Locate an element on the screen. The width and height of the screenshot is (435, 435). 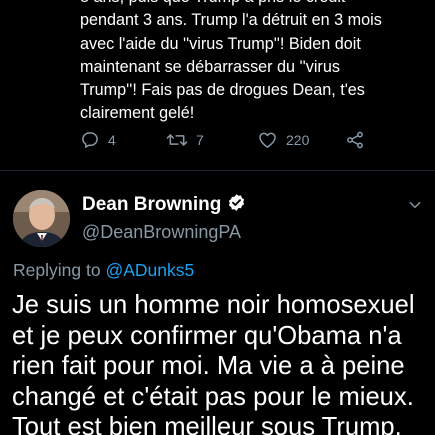
retweet-button: 7 is located at coordinates (185, 140).